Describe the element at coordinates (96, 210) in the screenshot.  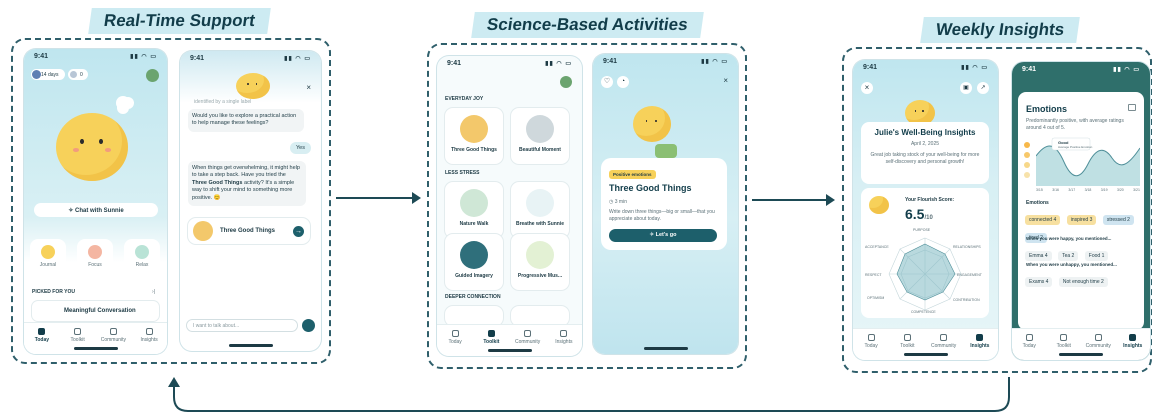
I see `chat-button: ✧ Chat with Sunnie` at that location.